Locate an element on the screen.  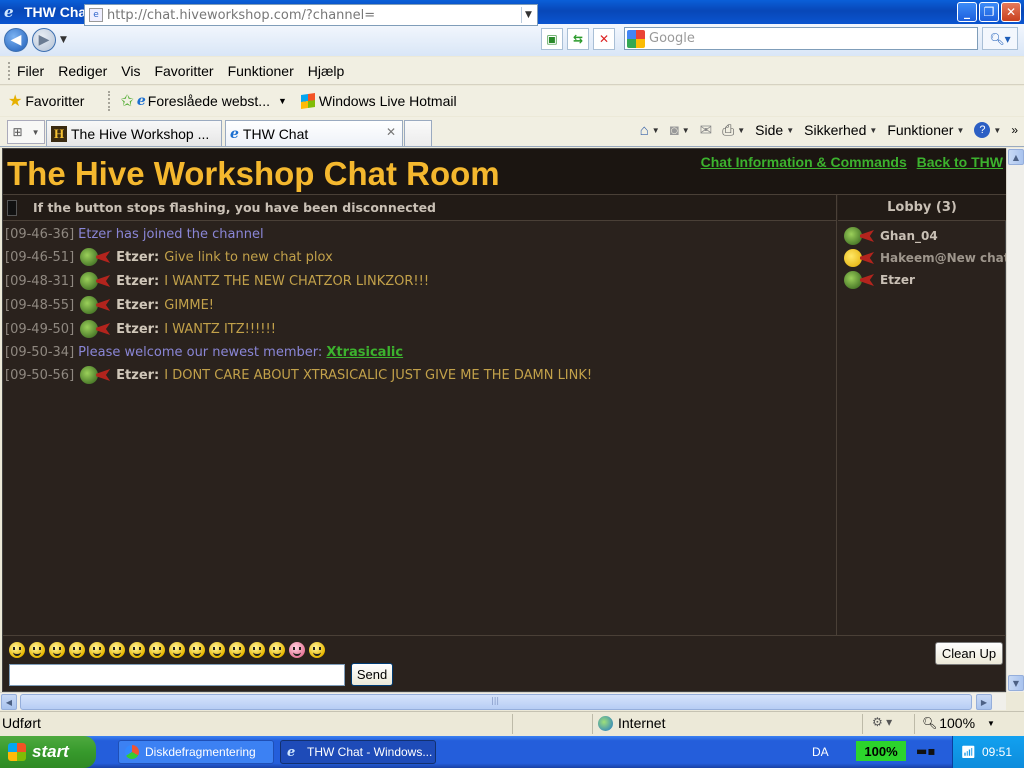
maximize-button: ❐ is located at coordinates (989, 12).